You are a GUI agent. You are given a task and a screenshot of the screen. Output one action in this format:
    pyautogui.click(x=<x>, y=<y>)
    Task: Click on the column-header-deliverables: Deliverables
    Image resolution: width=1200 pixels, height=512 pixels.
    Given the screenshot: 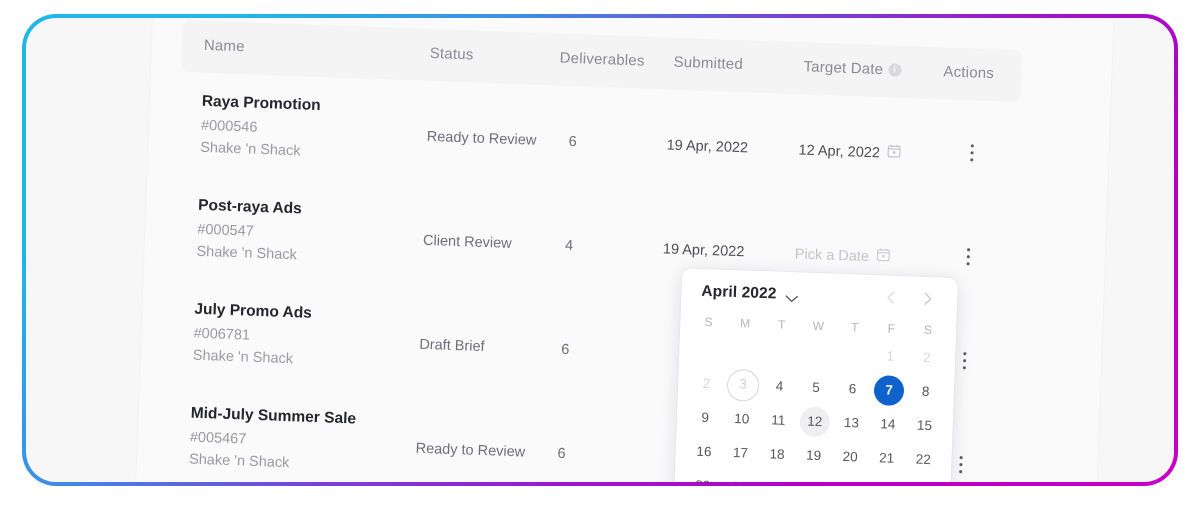 What is the action you would take?
    pyautogui.click(x=601, y=60)
    